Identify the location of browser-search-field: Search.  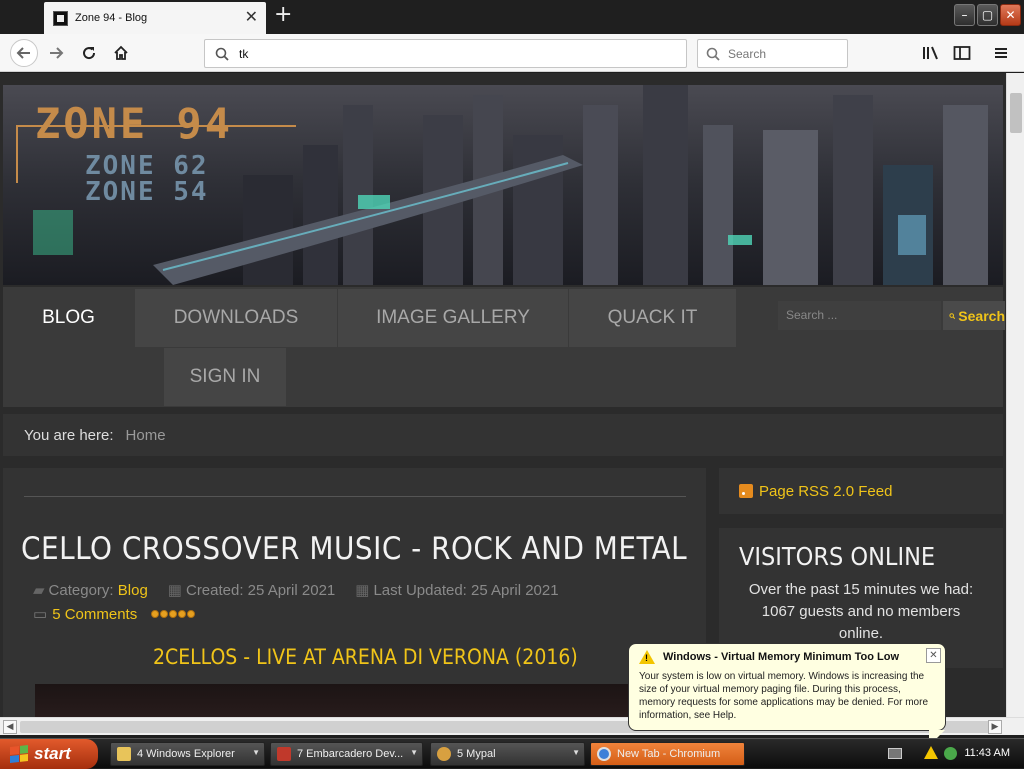
(772, 53).